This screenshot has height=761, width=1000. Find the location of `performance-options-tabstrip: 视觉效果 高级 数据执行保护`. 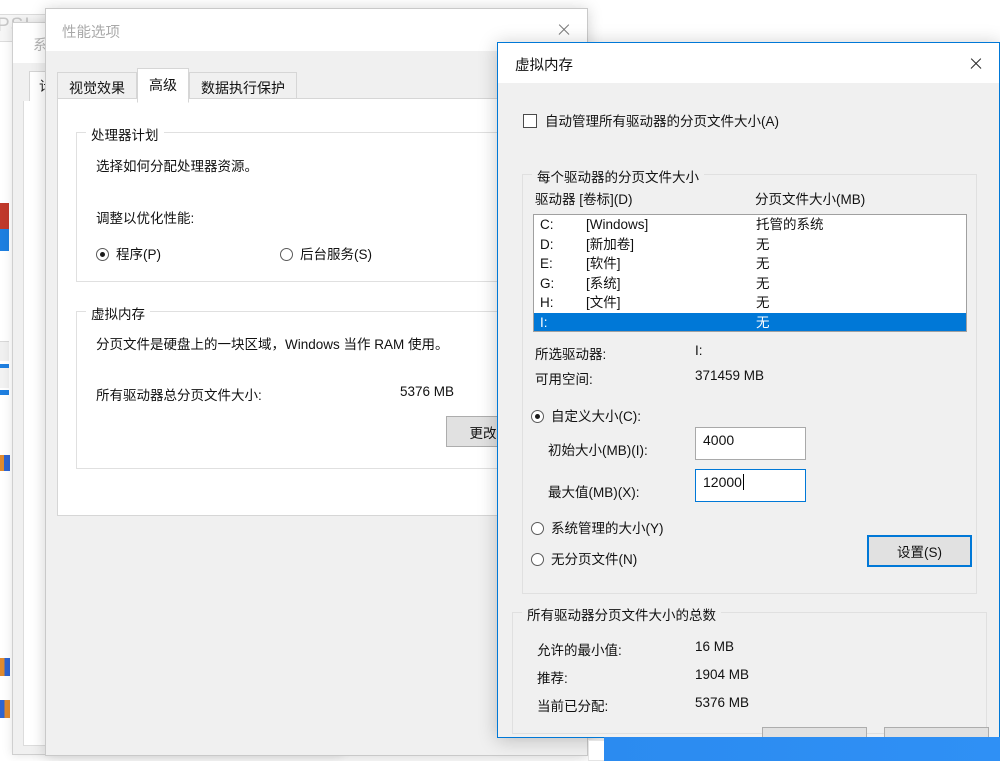

performance-options-tabstrip: 视觉效果 高级 数据执行保护 is located at coordinates (177, 85).